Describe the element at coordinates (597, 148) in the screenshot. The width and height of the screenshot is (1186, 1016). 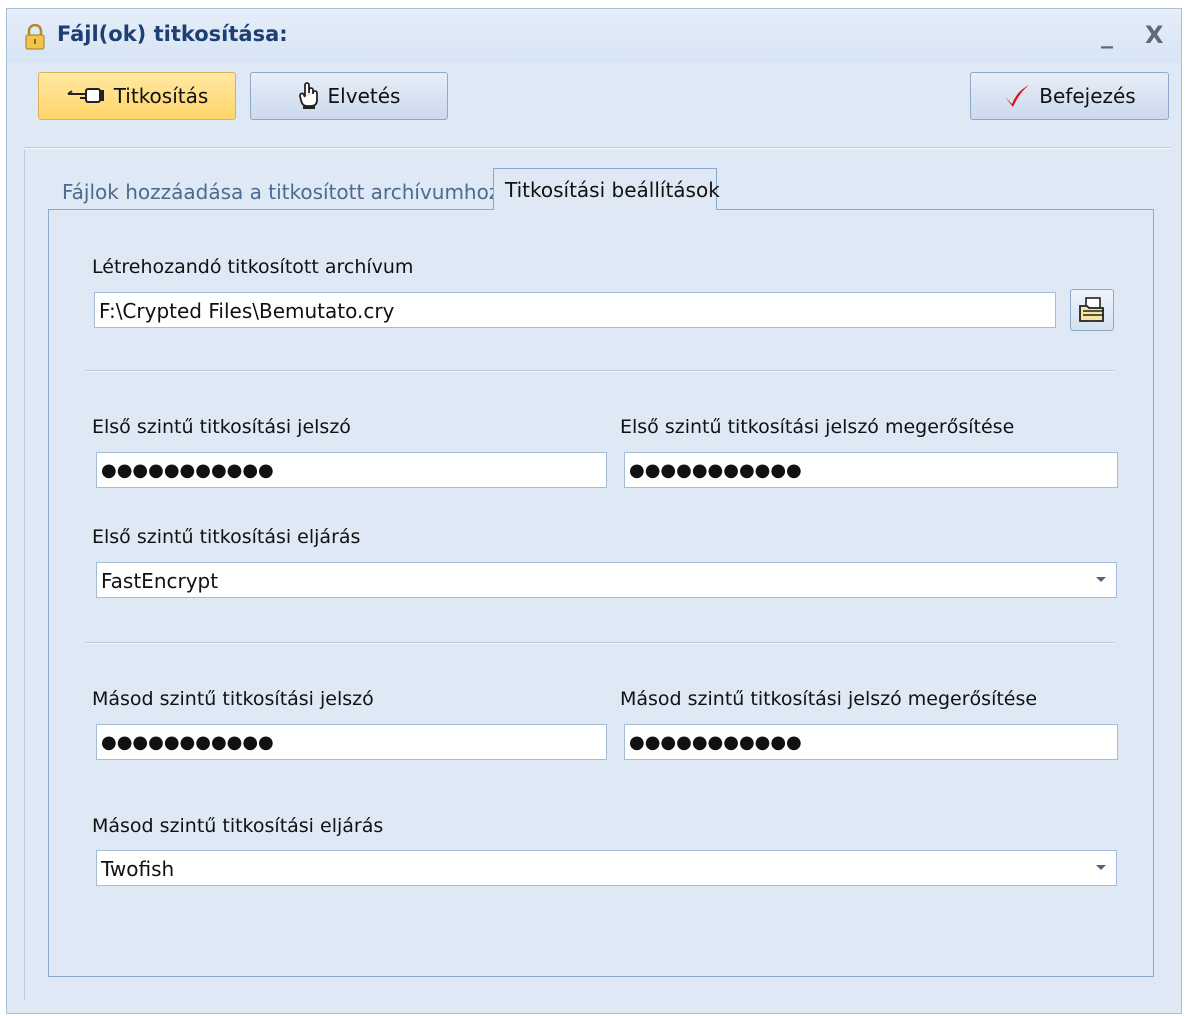
I see `toolbar-separator` at that location.